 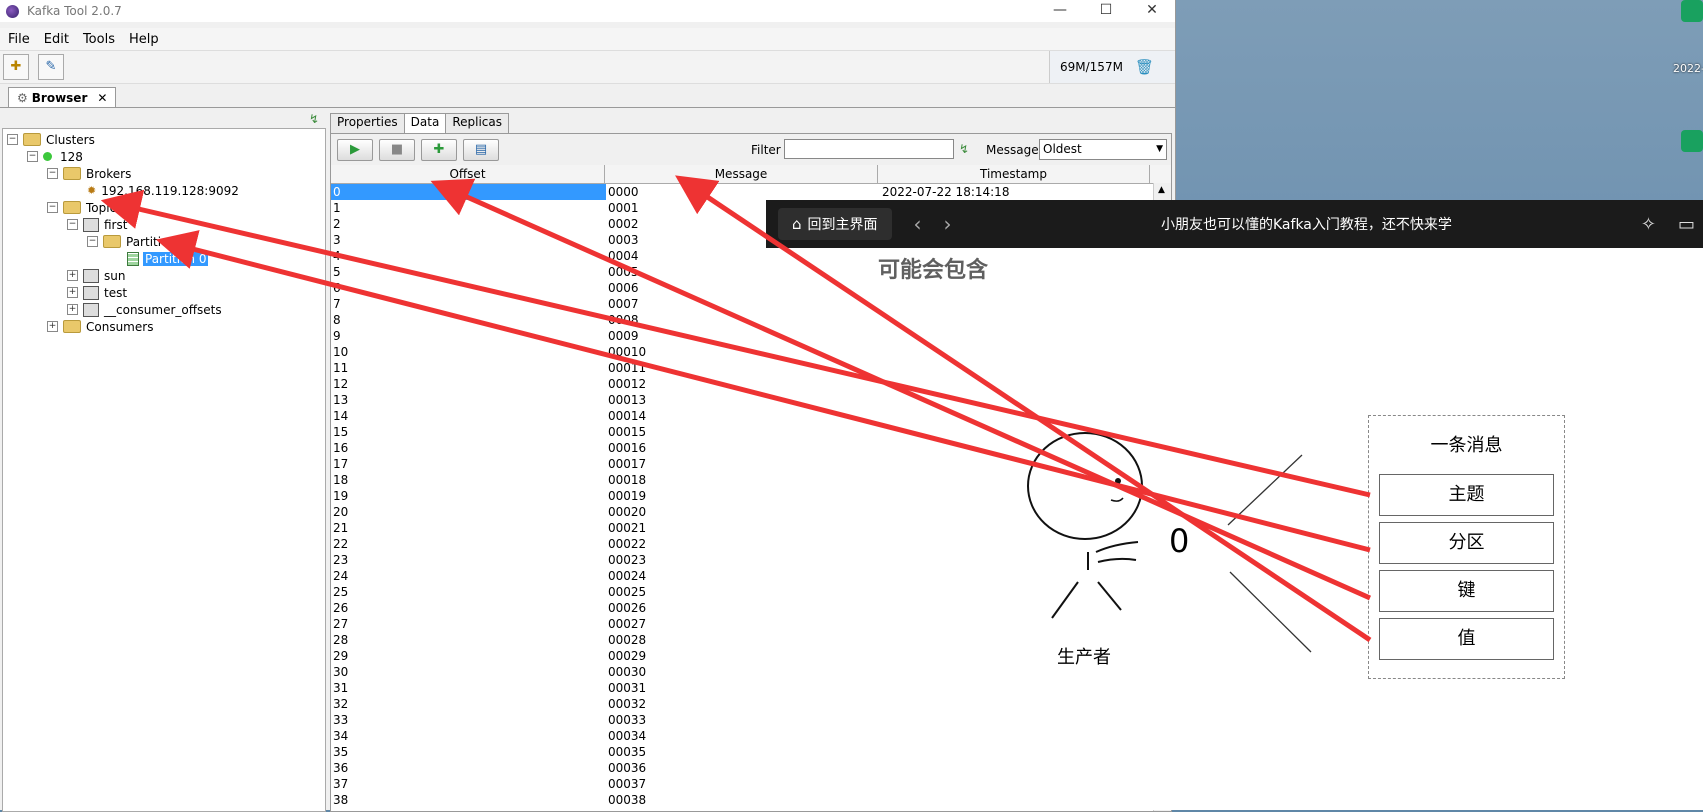 I want to click on cell-offset: 18, so click(x=341, y=480).